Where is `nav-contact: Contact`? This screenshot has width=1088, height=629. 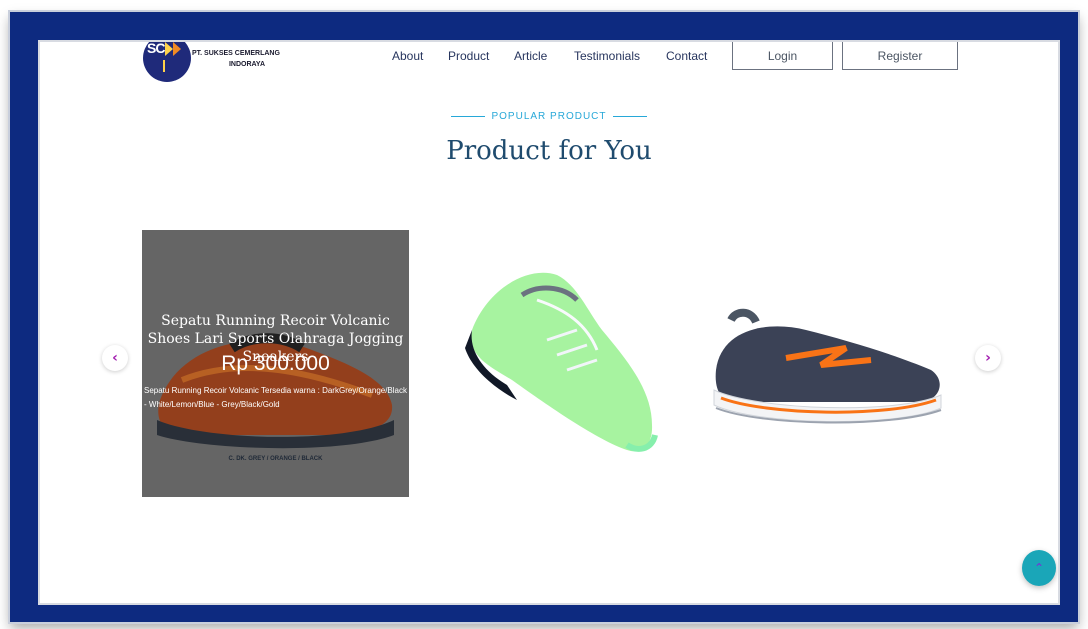 nav-contact: Contact is located at coordinates (686, 56).